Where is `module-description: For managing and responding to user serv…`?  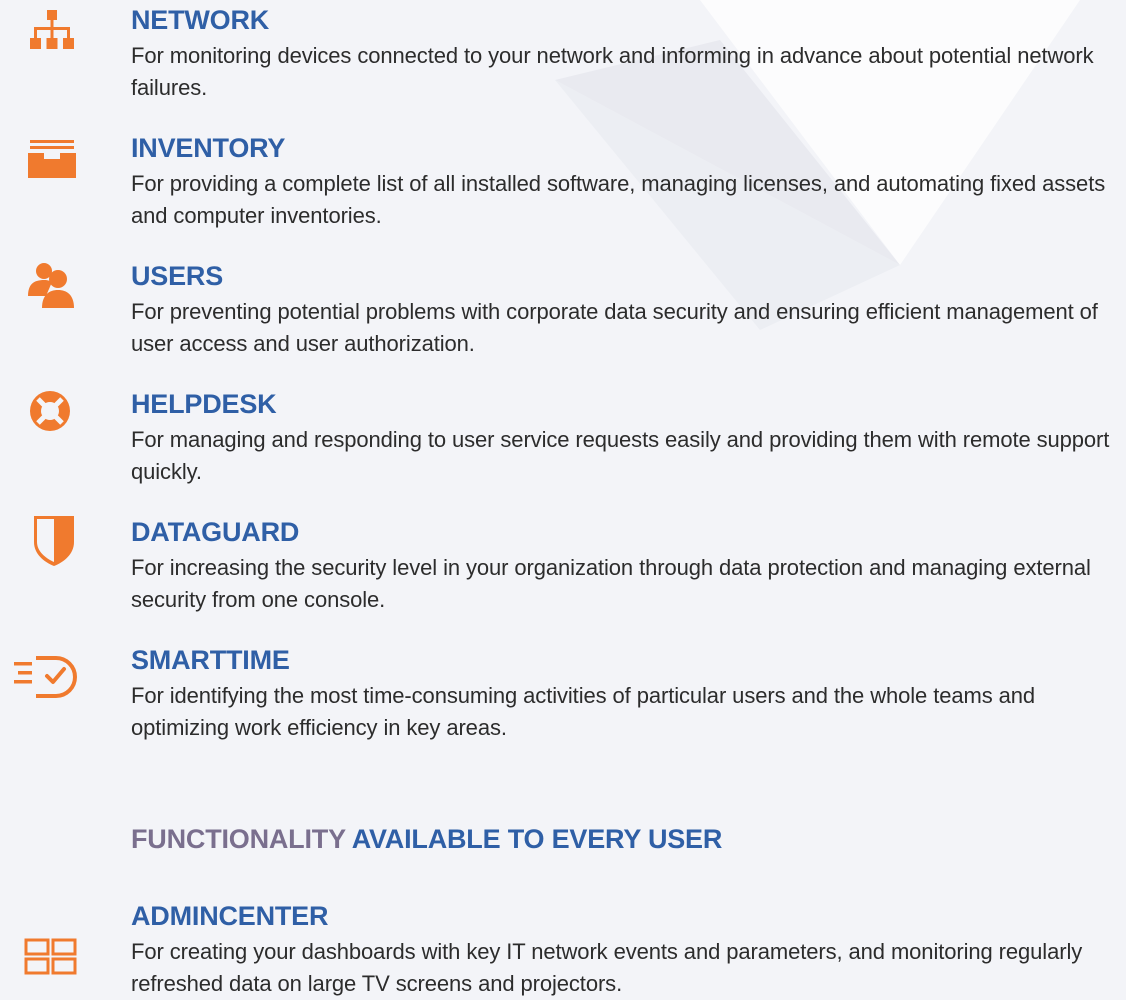 module-description: For managing and responding to user serv… is located at coordinates (620, 455).